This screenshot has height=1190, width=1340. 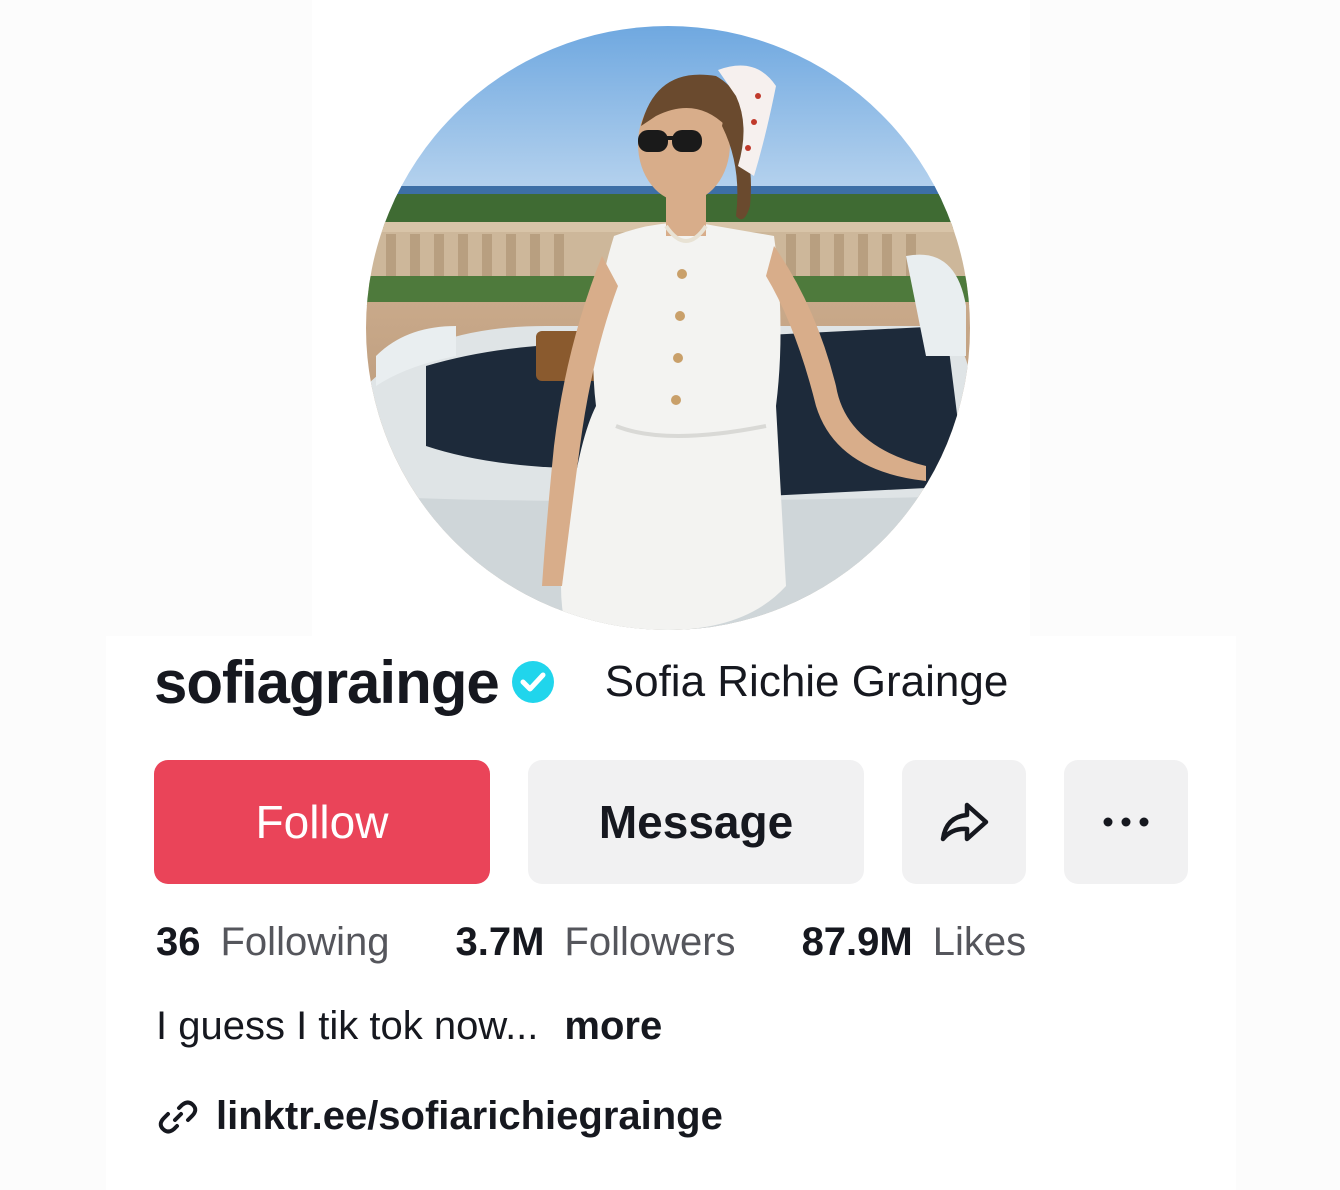 I want to click on message-button: Message, so click(x=696, y=822).